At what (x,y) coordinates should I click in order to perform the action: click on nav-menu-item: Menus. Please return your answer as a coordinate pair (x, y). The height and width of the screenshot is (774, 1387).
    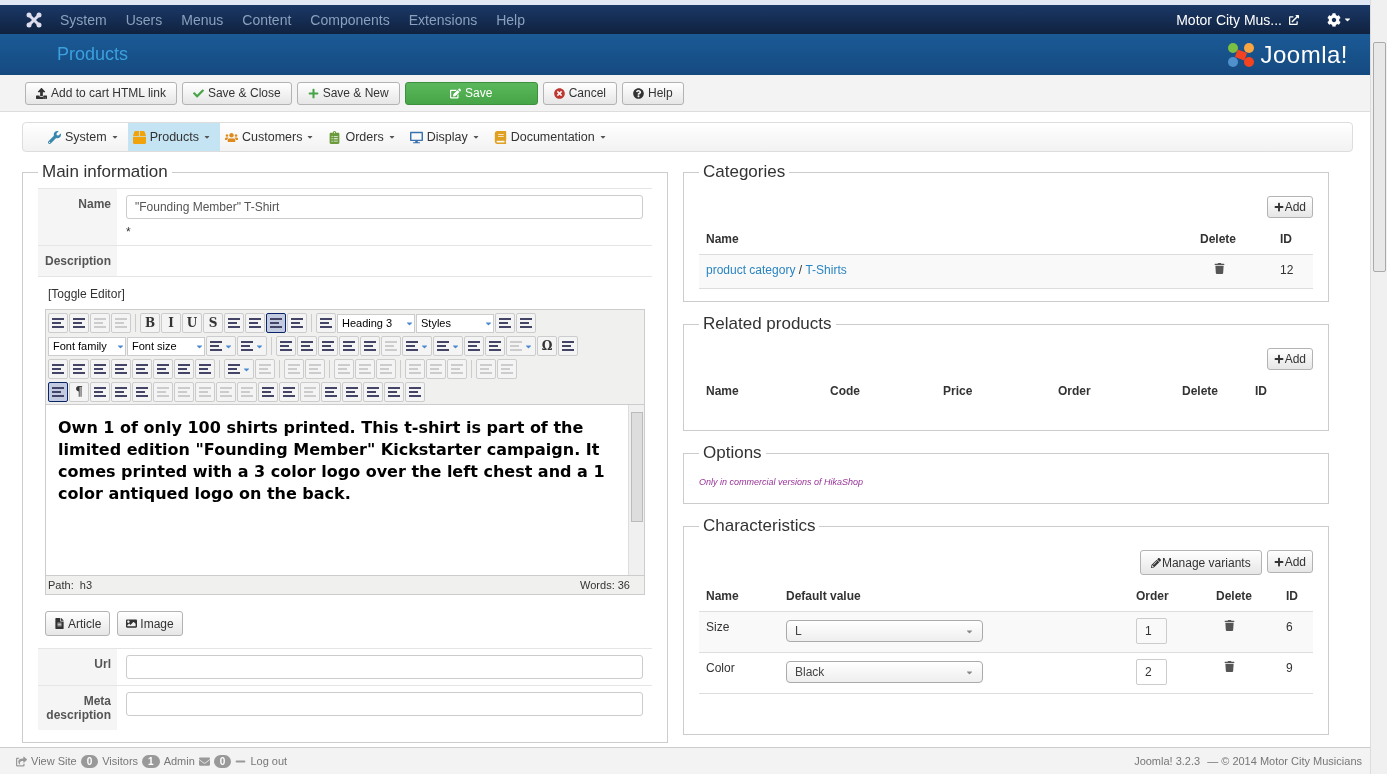
    Looking at the image, I should click on (202, 19).